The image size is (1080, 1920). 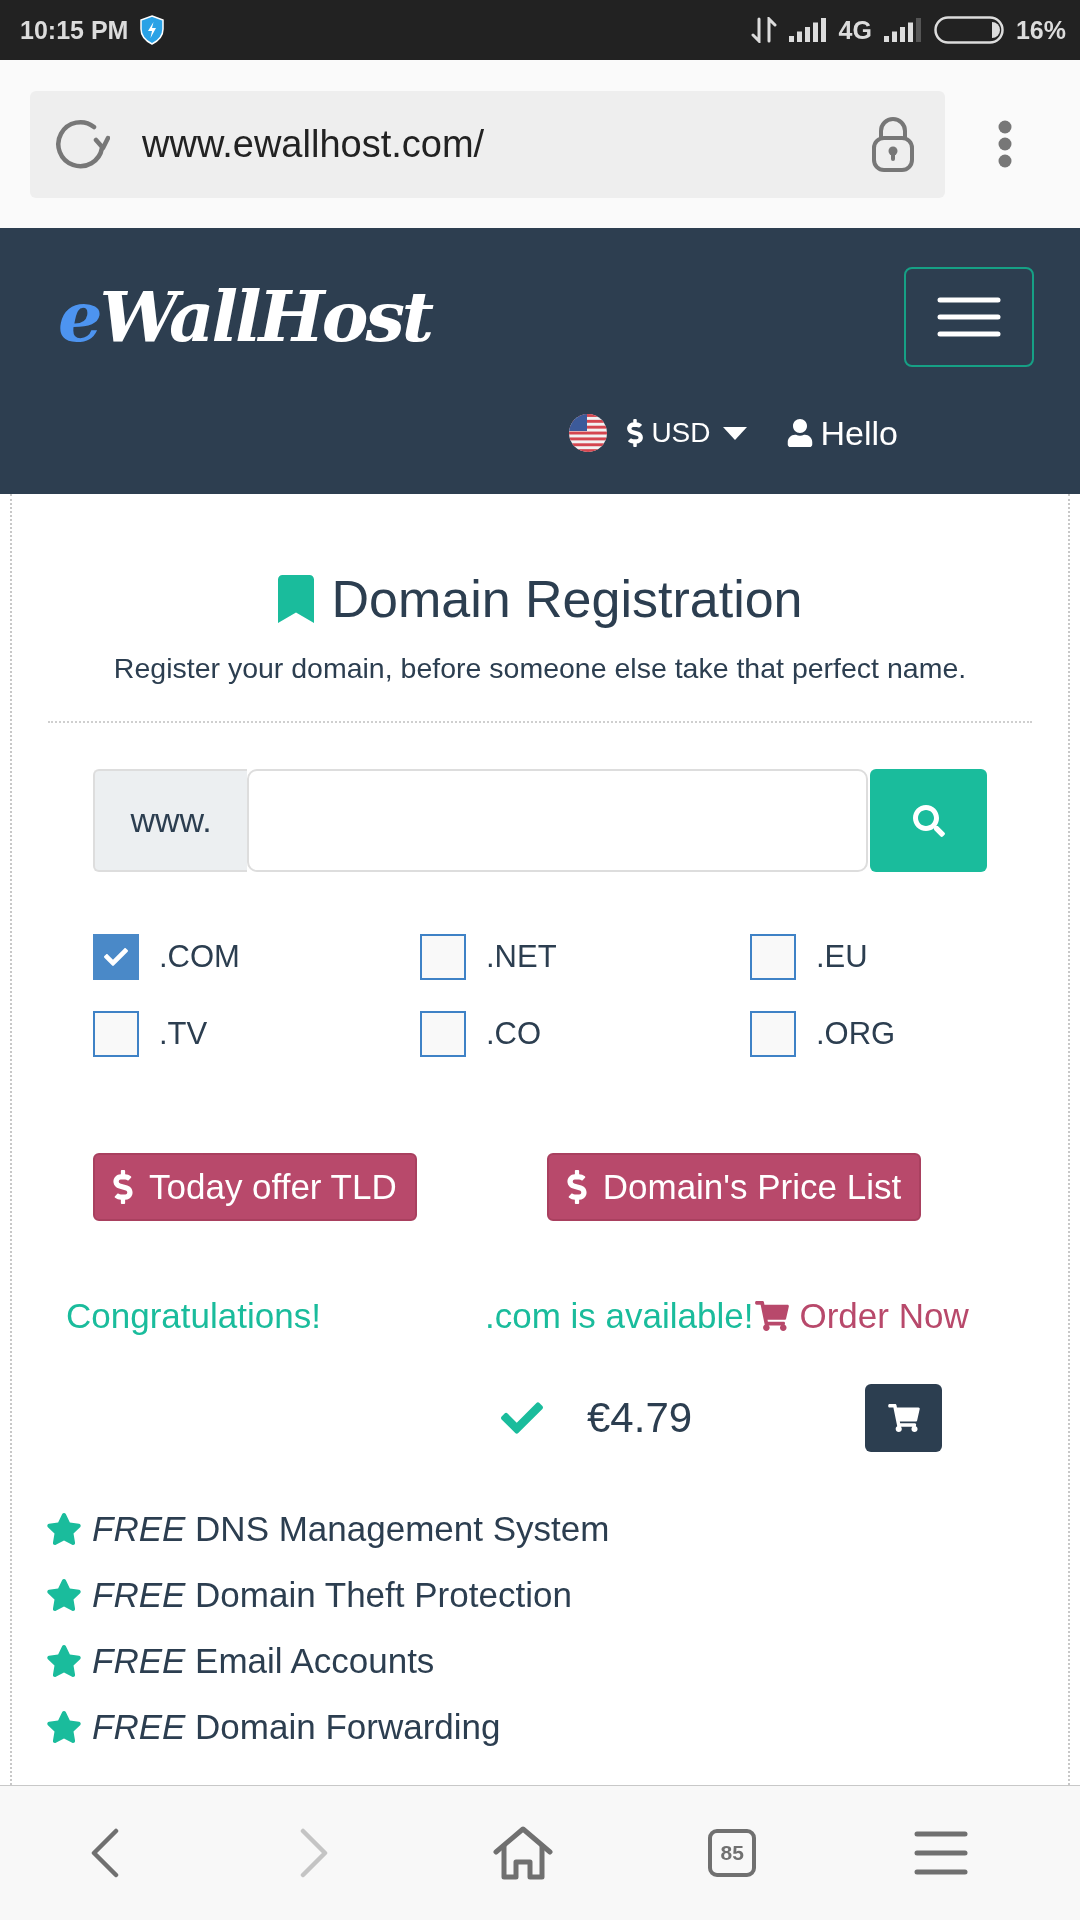 I want to click on feature-text: FREE DNS Management System, so click(x=351, y=1529).